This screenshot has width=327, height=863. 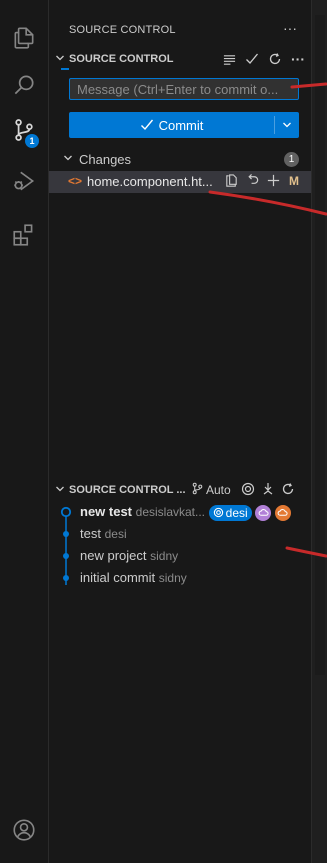 I want to click on editor-edge, so click(x=319, y=431).